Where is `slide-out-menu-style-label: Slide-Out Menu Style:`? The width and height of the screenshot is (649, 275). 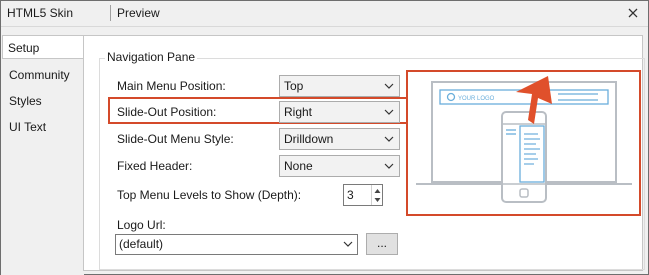
slide-out-menu-style-label: Slide-Out Menu Style: is located at coordinates (175, 139).